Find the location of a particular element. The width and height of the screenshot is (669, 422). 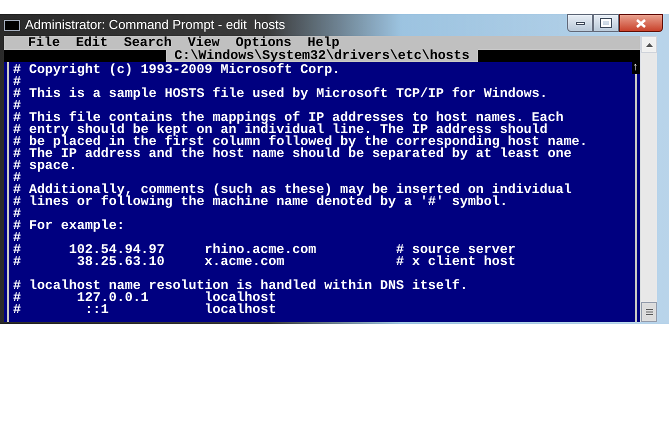

minimize-icon is located at coordinates (580, 23).